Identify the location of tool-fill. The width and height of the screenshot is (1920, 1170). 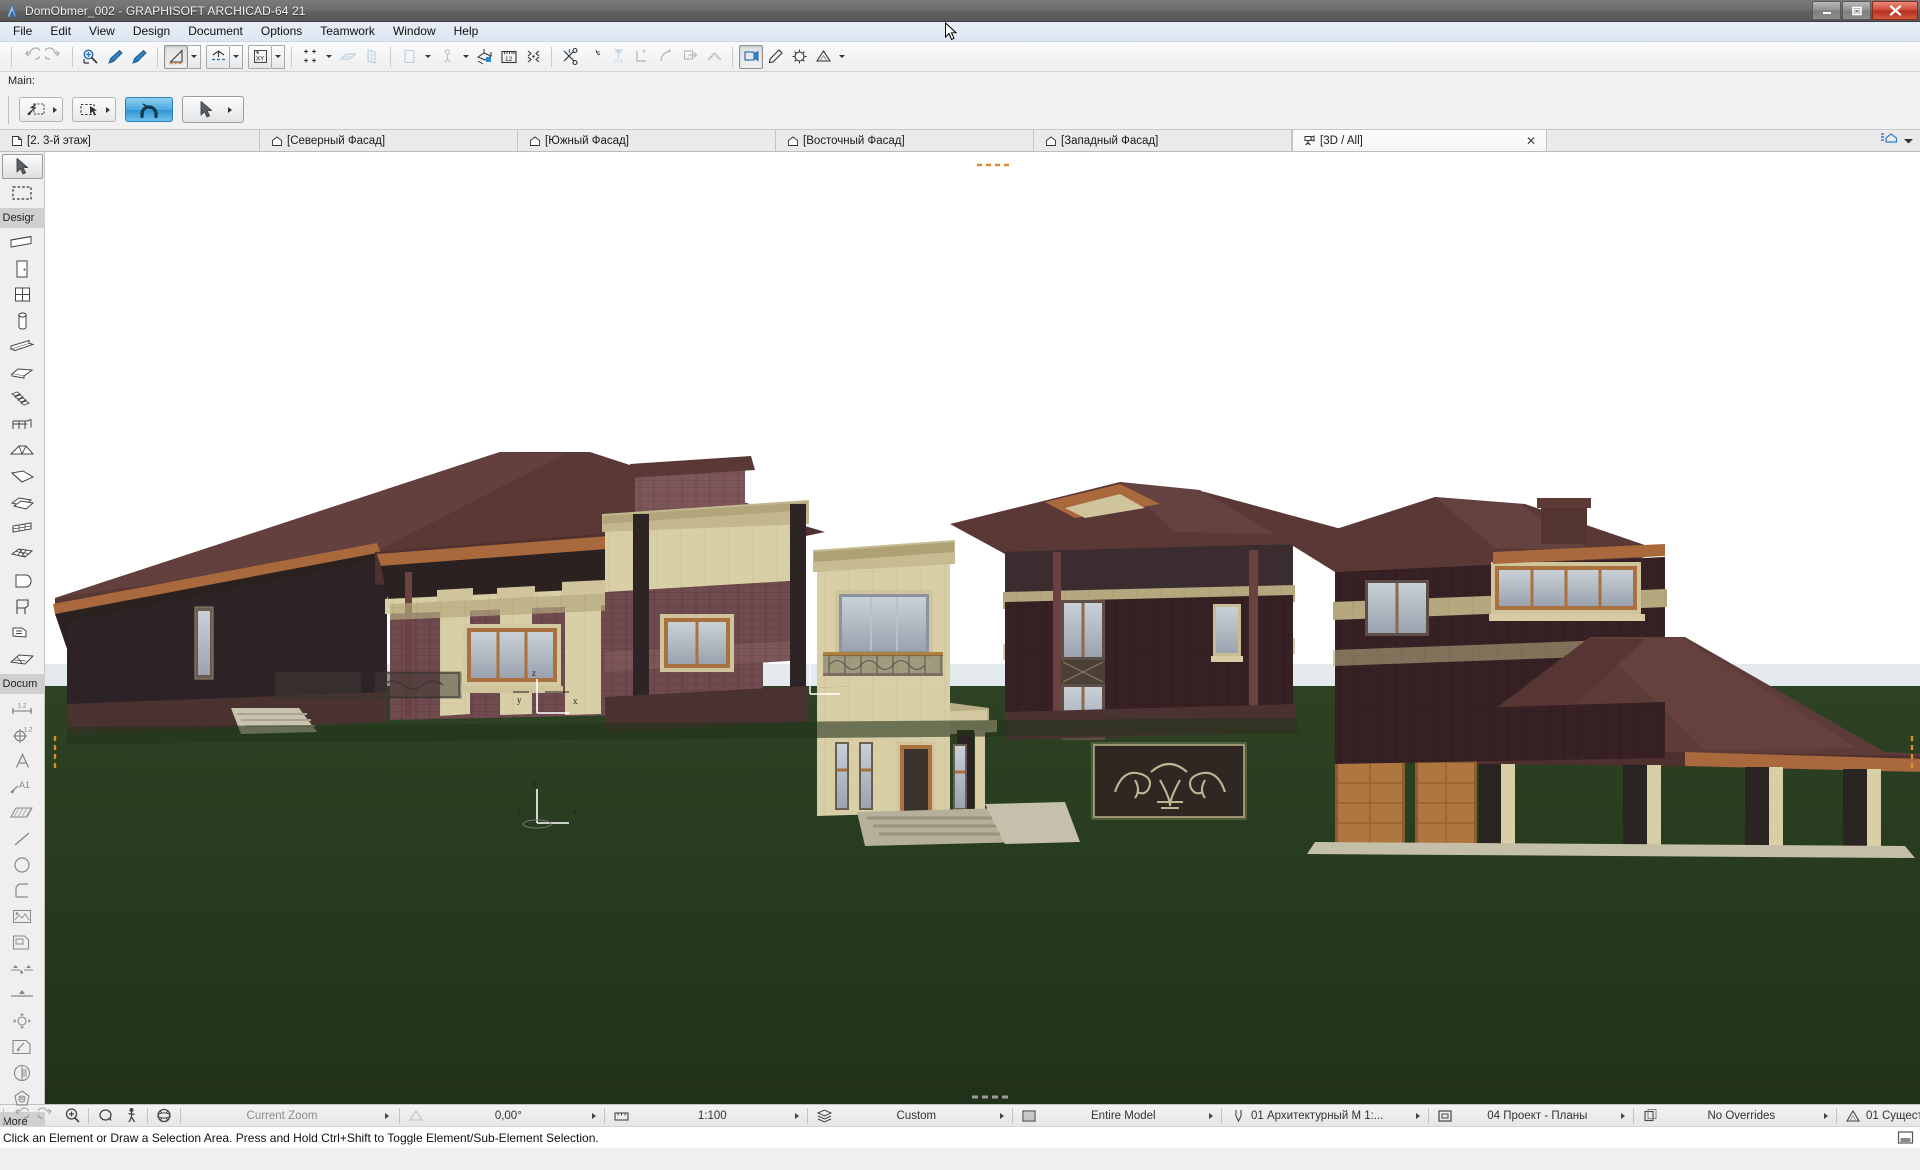
(22, 812).